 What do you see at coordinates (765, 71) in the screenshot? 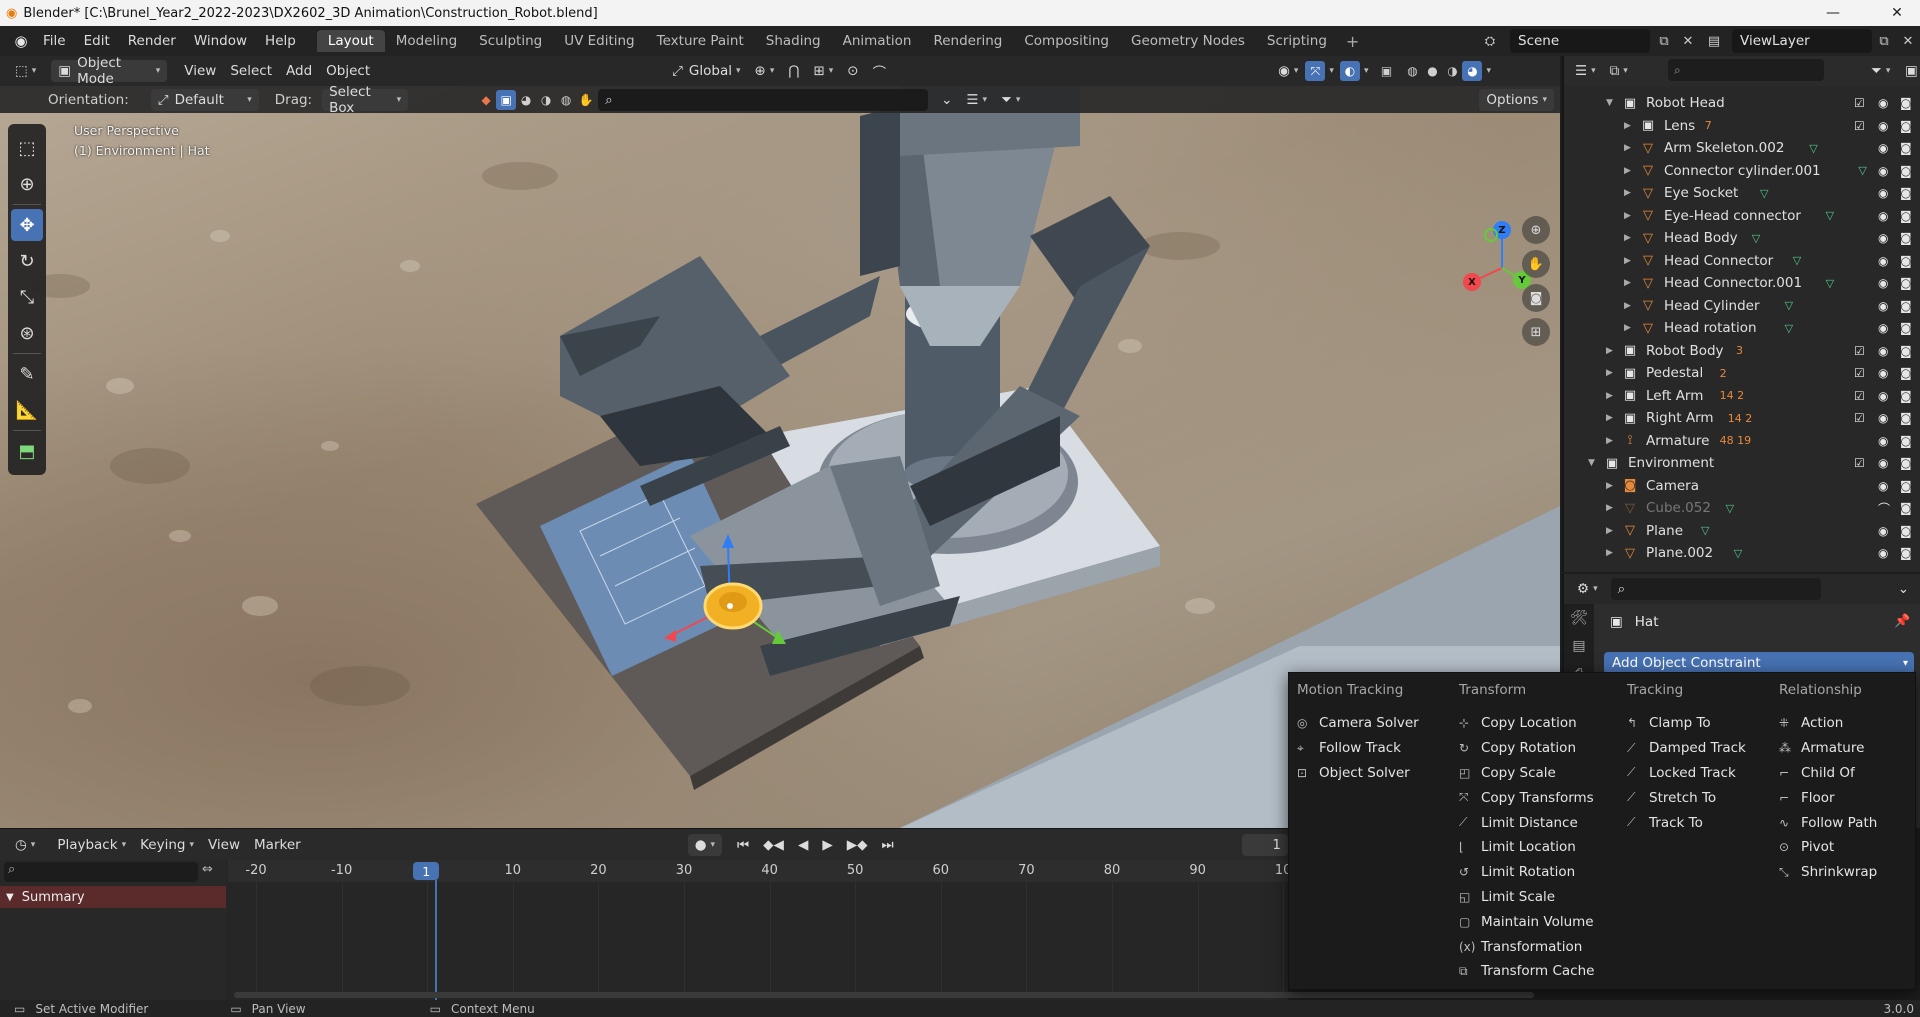
I see `pivot-point-button: ⊕ ▾` at bounding box center [765, 71].